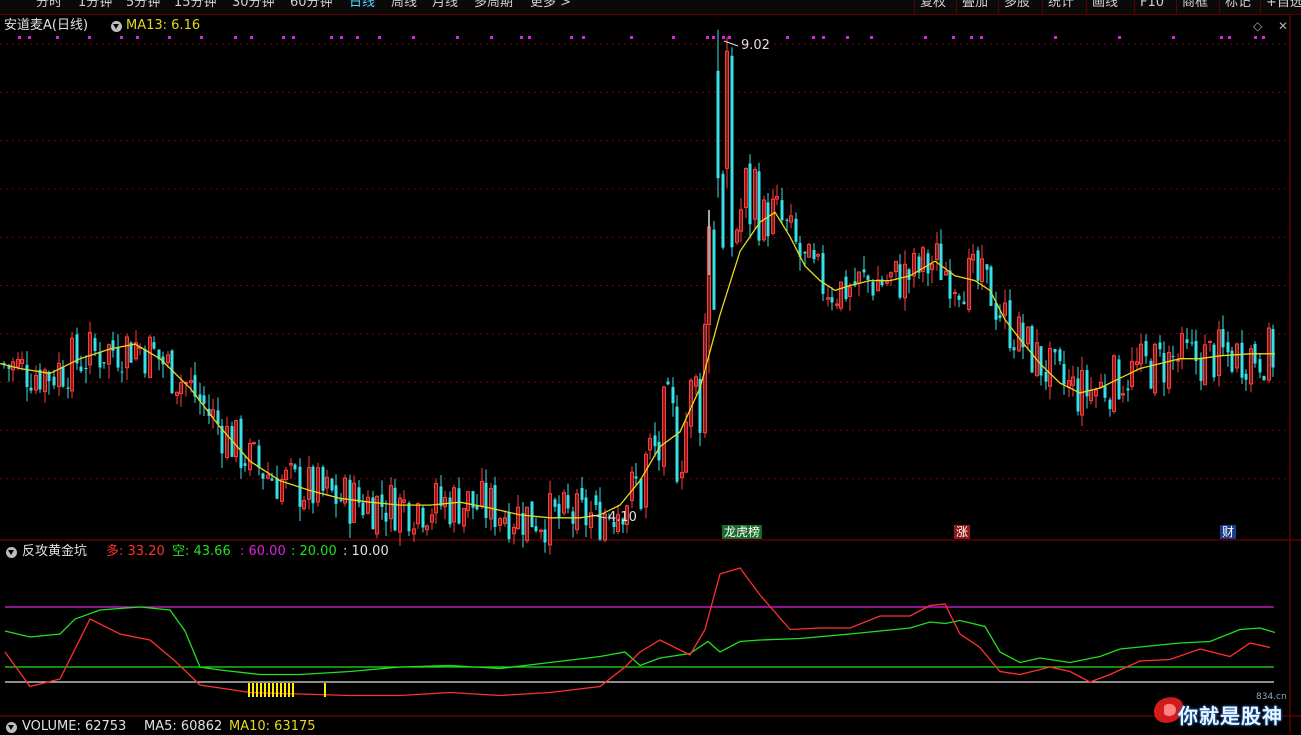 This screenshot has width=1301, height=735. What do you see at coordinates (742, 532) in the screenshot?
I see `tag-dragon-tiger: 龙虎榜` at bounding box center [742, 532].